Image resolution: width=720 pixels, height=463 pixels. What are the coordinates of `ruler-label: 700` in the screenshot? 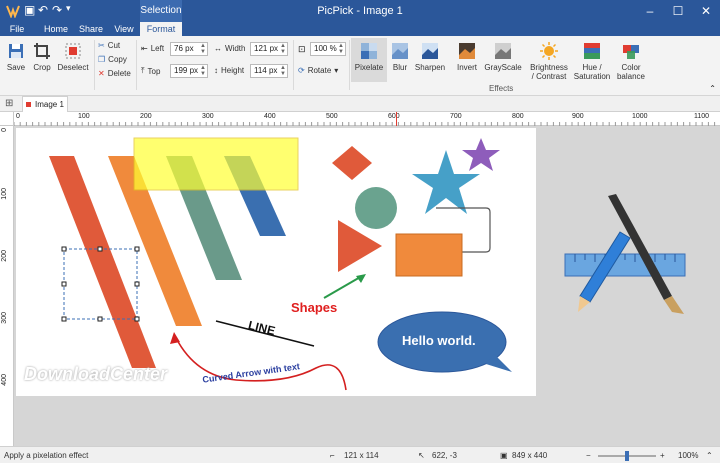 It's located at (456, 116).